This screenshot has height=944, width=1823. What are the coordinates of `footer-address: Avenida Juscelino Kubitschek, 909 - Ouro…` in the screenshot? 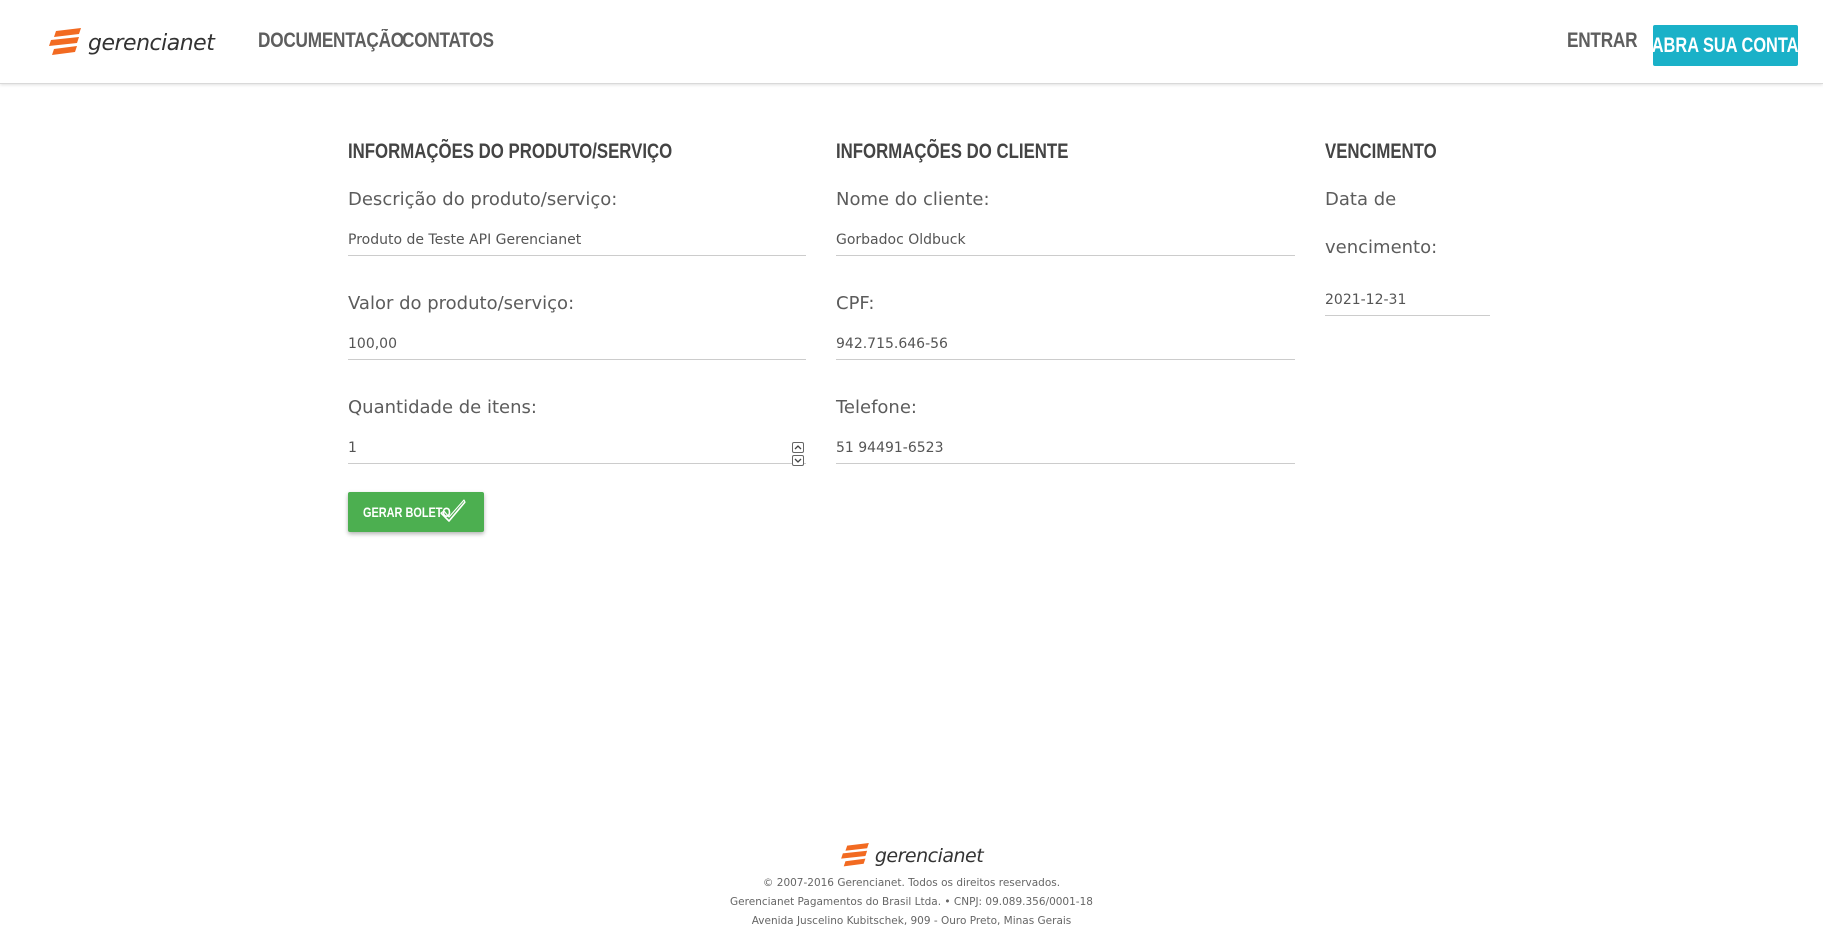 It's located at (911, 921).